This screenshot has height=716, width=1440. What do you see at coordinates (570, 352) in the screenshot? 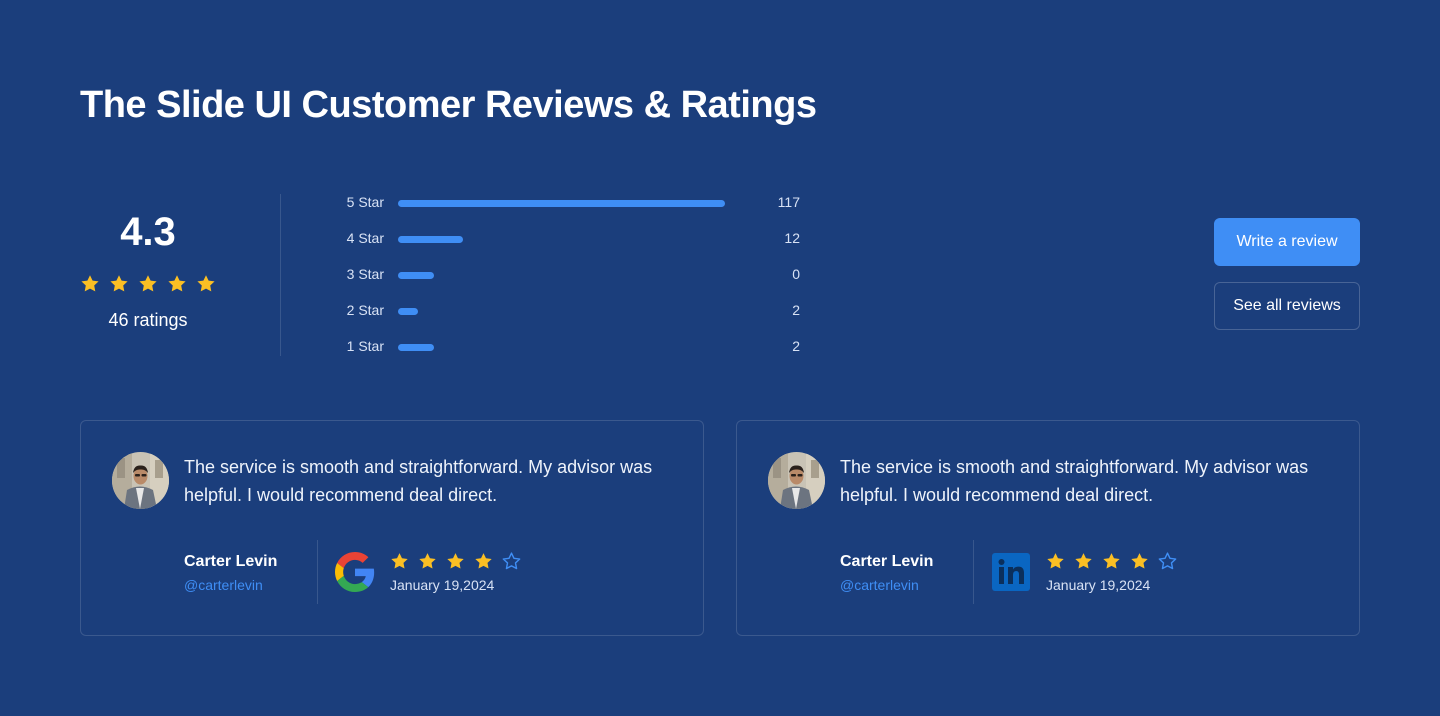
I see `rating-bar-row: 1 Star 2` at bounding box center [570, 352].